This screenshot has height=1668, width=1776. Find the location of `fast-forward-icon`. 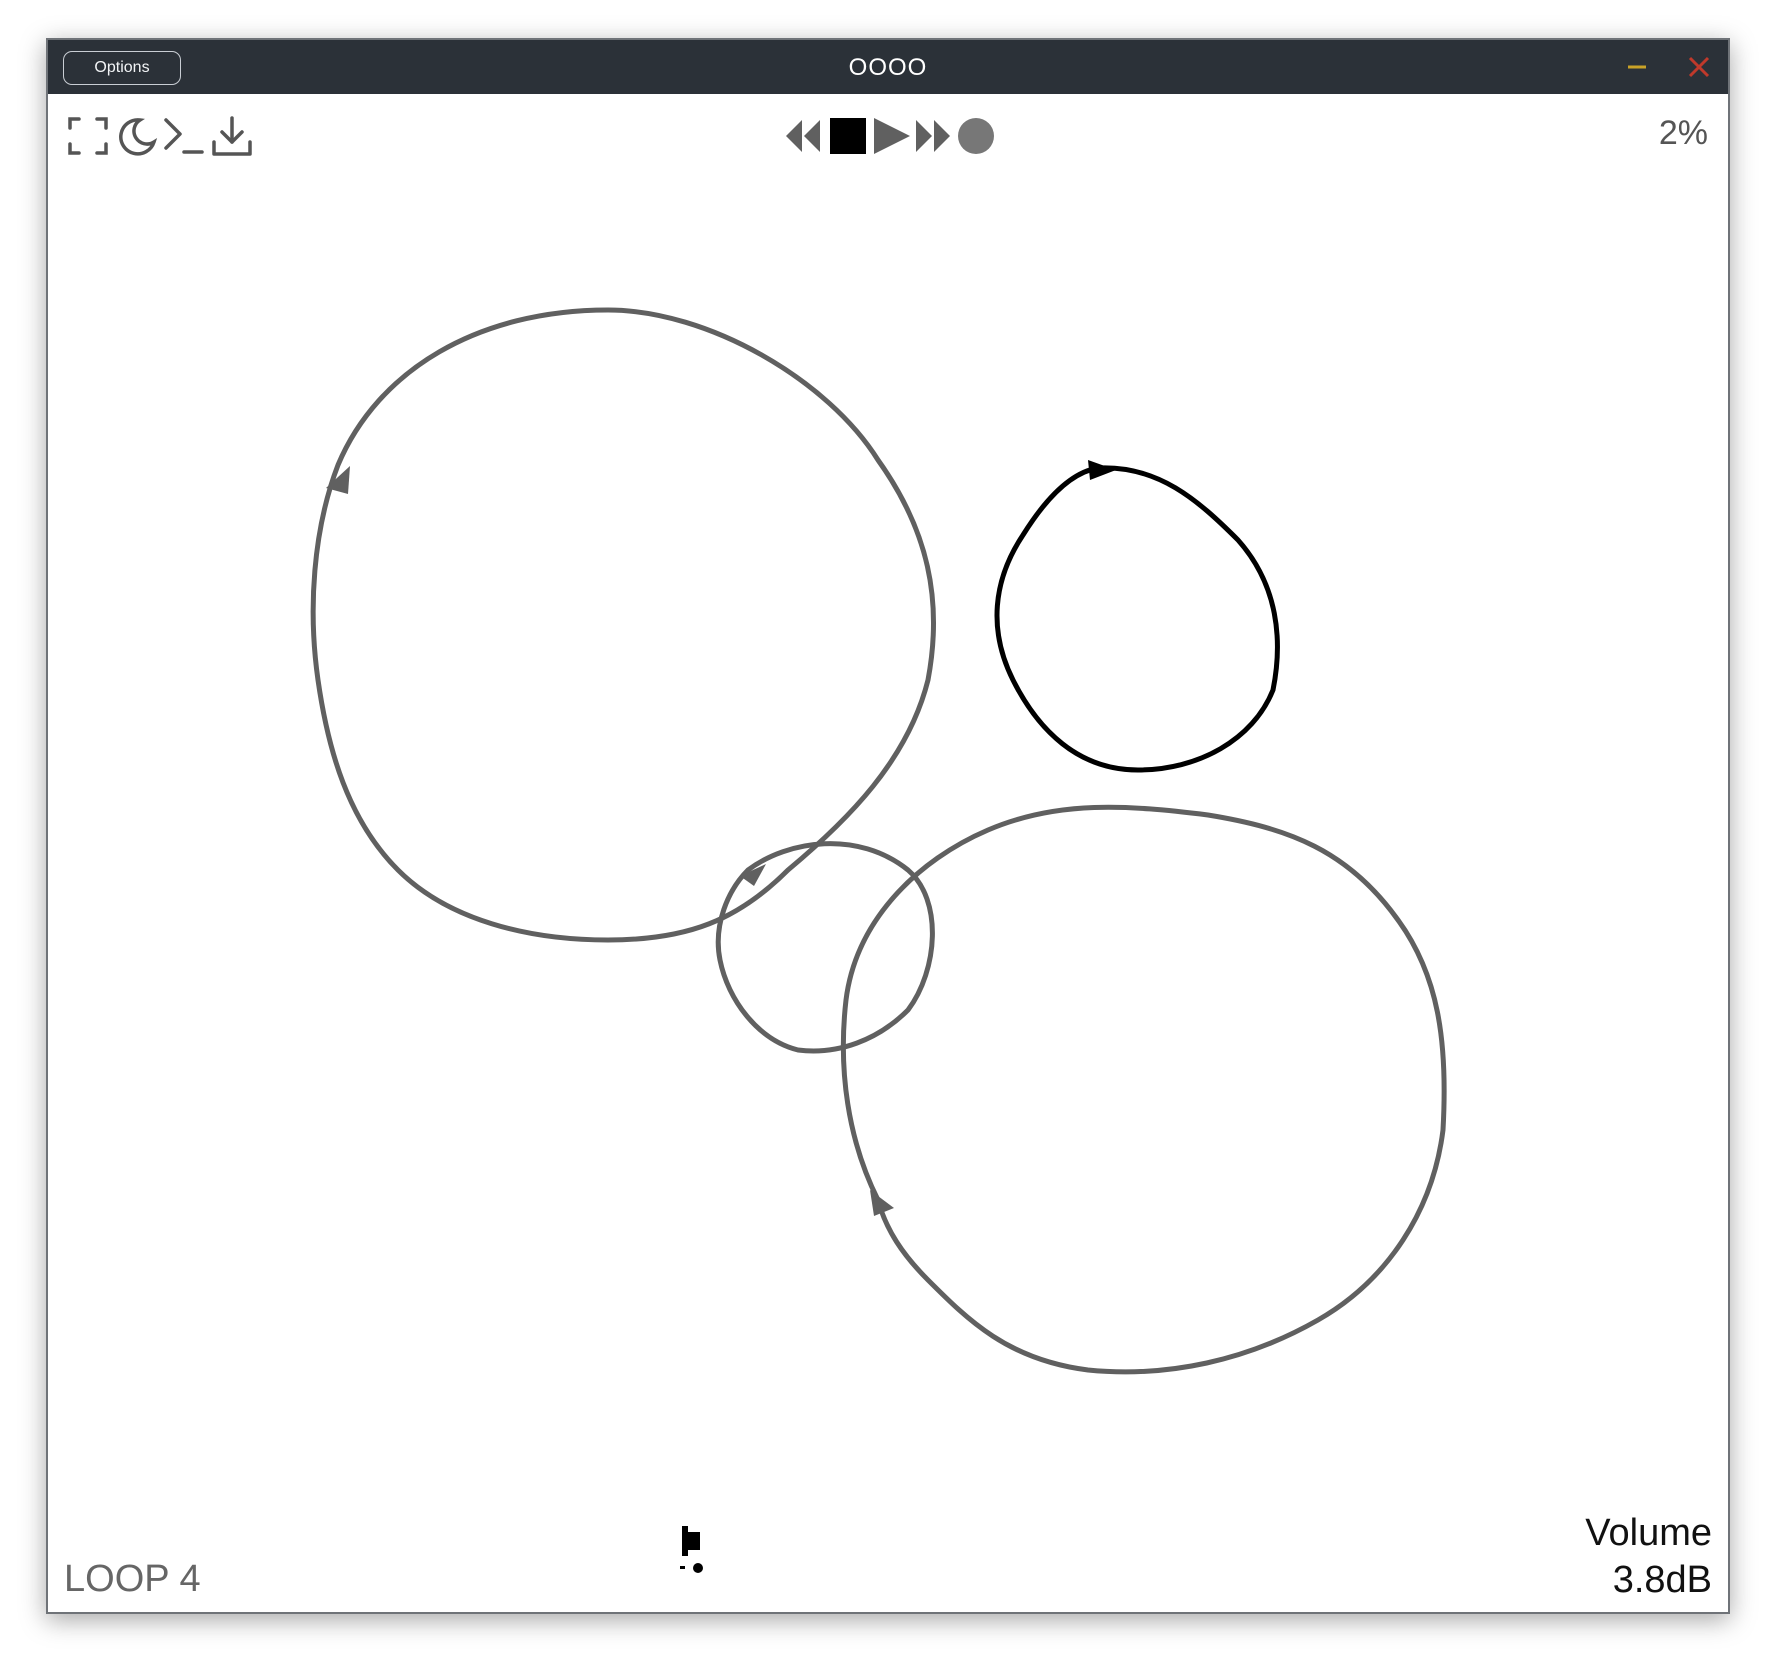

fast-forward-icon is located at coordinates (934, 136).